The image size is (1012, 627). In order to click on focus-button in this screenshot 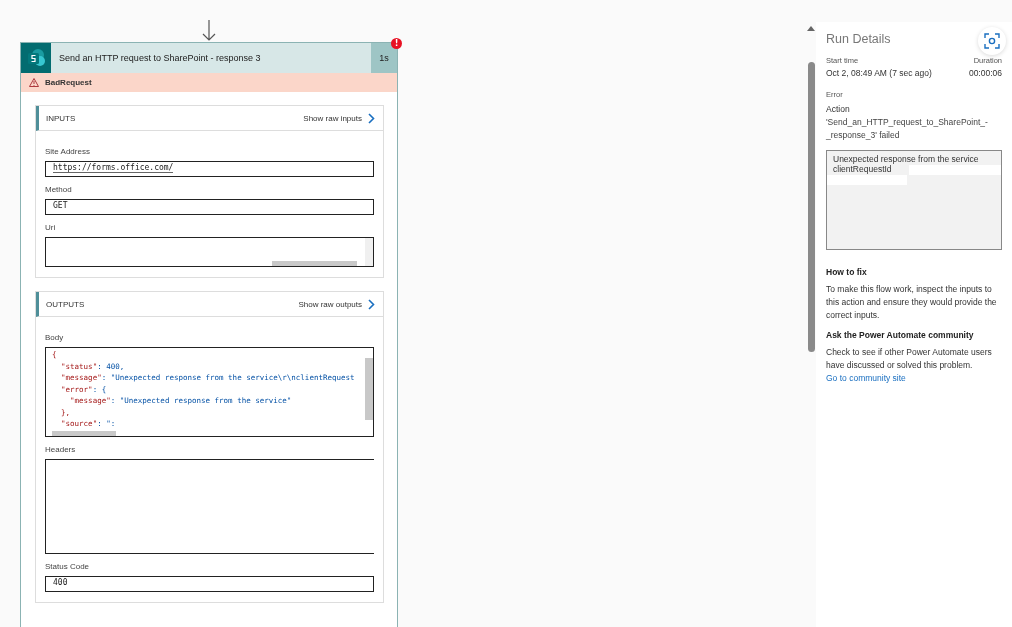, I will do `click(992, 41)`.